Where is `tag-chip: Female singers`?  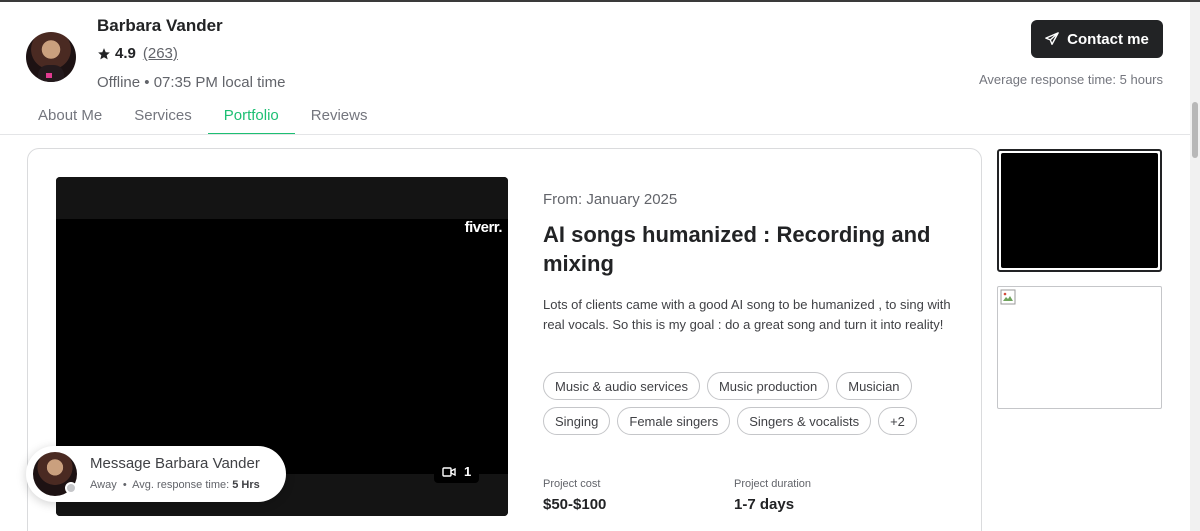 tag-chip: Female singers is located at coordinates (674, 421).